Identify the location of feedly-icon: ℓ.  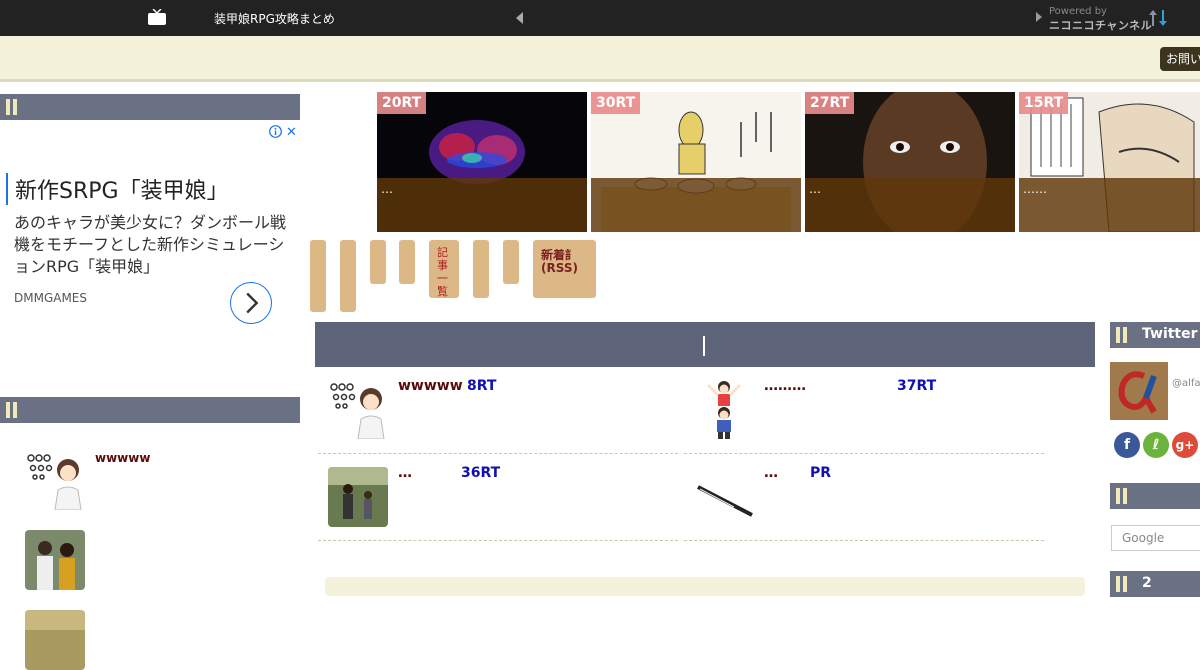
(1156, 445).